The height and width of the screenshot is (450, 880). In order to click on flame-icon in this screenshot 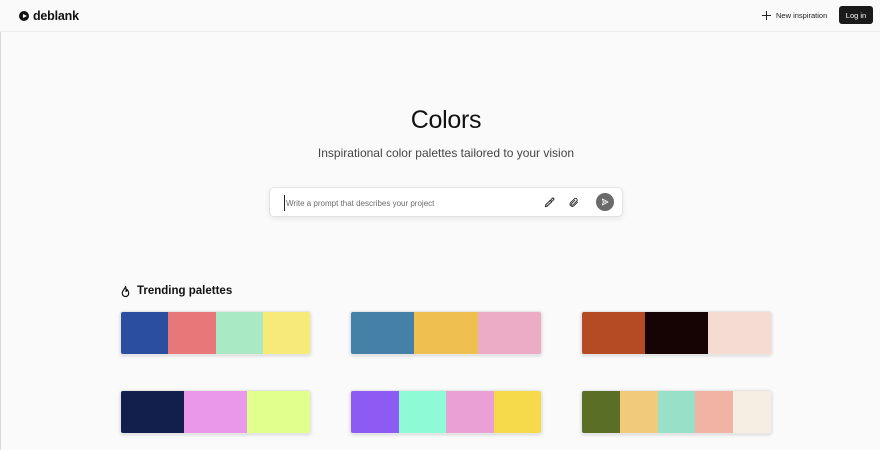, I will do `click(125, 291)`.